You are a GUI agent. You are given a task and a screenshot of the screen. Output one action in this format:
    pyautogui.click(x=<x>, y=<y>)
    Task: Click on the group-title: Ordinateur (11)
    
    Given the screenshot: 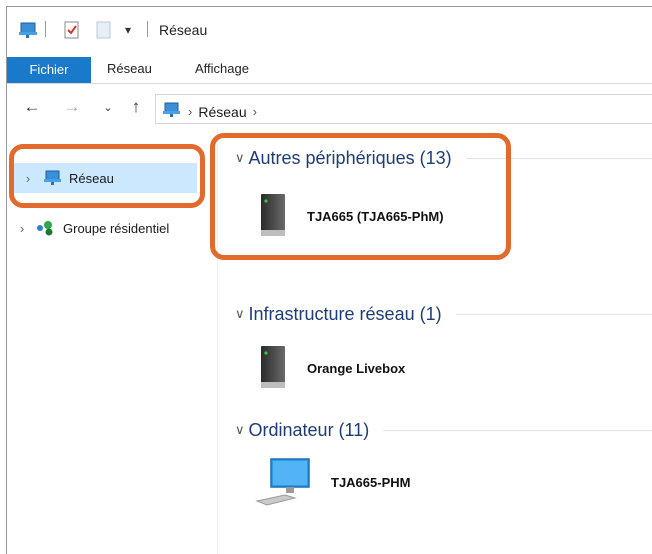 What is the action you would take?
    pyautogui.click(x=309, y=429)
    